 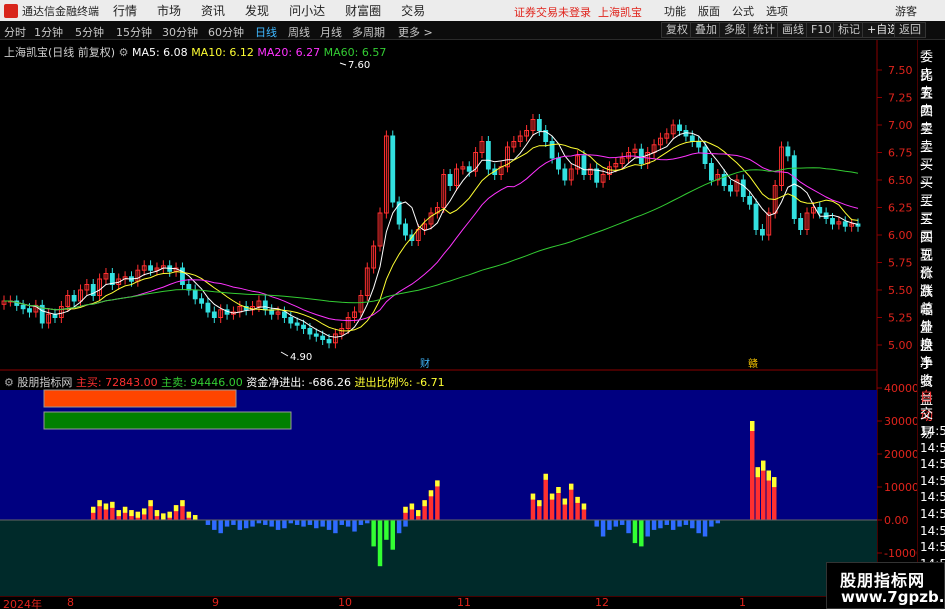 What do you see at coordinates (900, 421) in the screenshot?
I see `indicator-tick-label: 30000` at bounding box center [900, 421].